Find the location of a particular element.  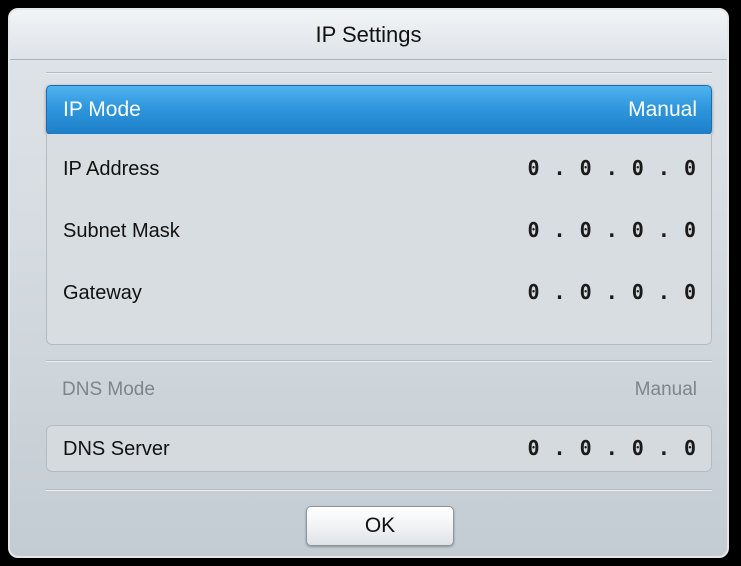

subnet-mask-field: Subnet Mask 0 . 0 . 0 . 0 is located at coordinates (380, 233).